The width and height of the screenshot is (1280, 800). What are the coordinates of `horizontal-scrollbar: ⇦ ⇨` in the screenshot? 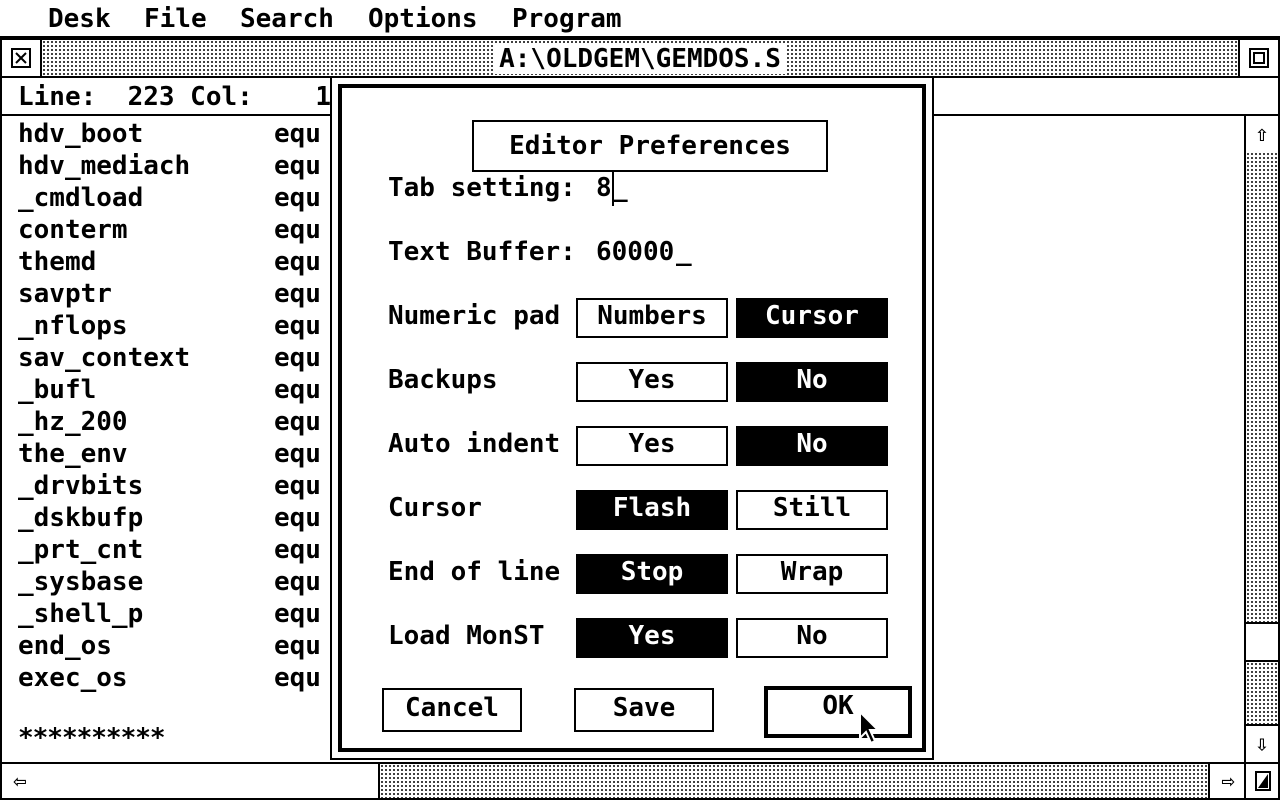 It's located at (640, 780).